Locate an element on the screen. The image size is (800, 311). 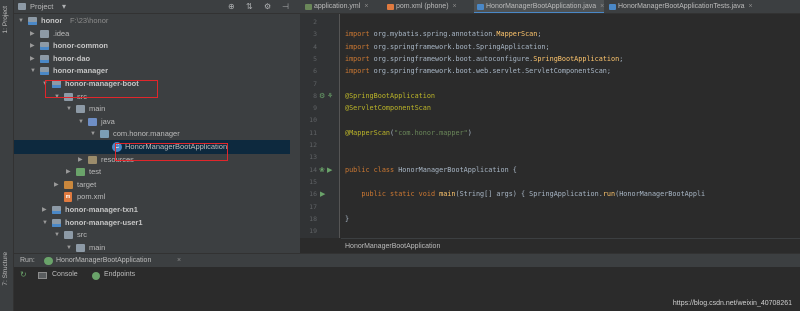
editor-tab: pom.xml (phone) × is located at coordinates (428, 6).